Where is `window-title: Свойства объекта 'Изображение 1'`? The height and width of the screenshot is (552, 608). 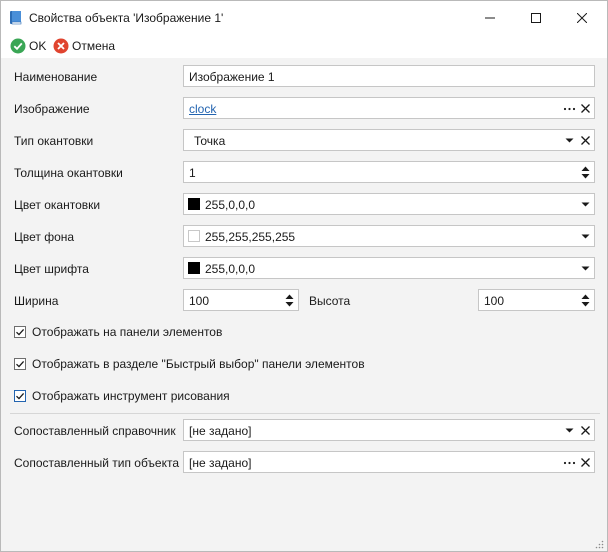
window-title: Свойства объекта 'Изображение 1' is located at coordinates (126, 18).